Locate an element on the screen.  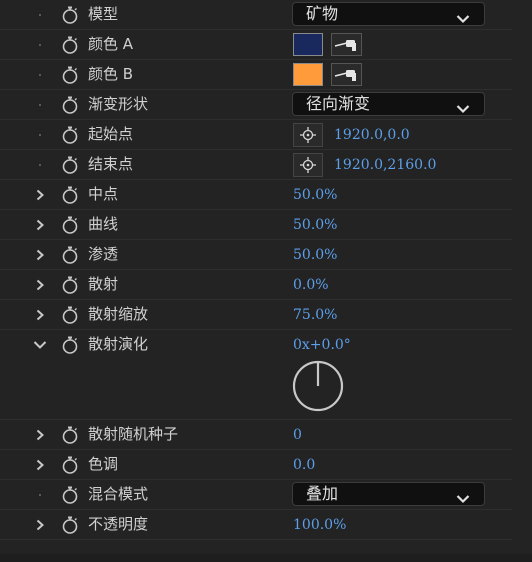
opacity-value: 100.0% is located at coordinates (319, 525).